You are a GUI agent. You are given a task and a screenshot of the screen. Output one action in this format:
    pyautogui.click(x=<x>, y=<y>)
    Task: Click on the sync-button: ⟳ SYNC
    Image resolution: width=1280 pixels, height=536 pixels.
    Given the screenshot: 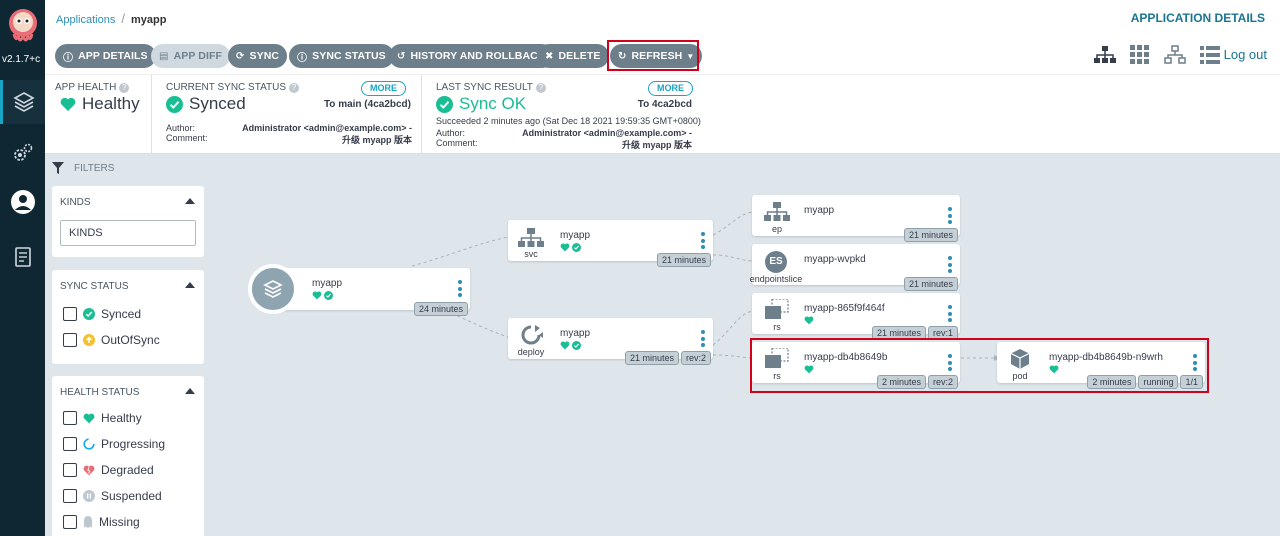 What is the action you would take?
    pyautogui.click(x=258, y=56)
    